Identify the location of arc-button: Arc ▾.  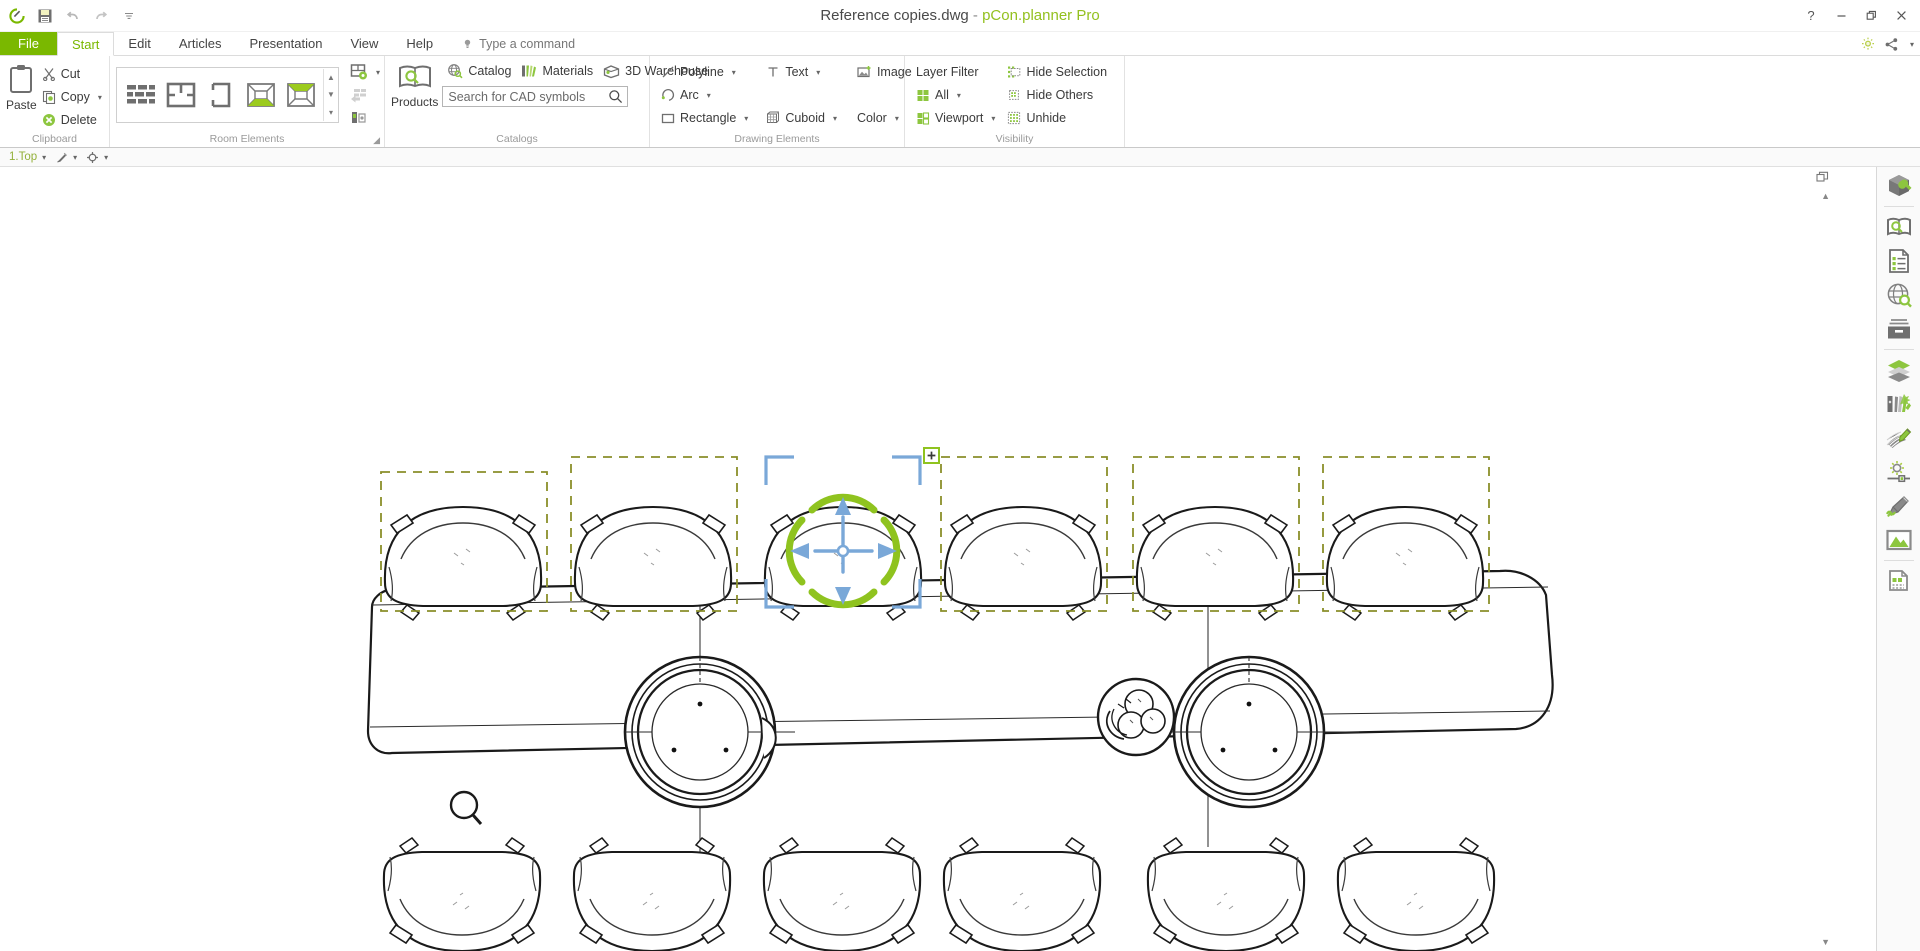
(704, 95).